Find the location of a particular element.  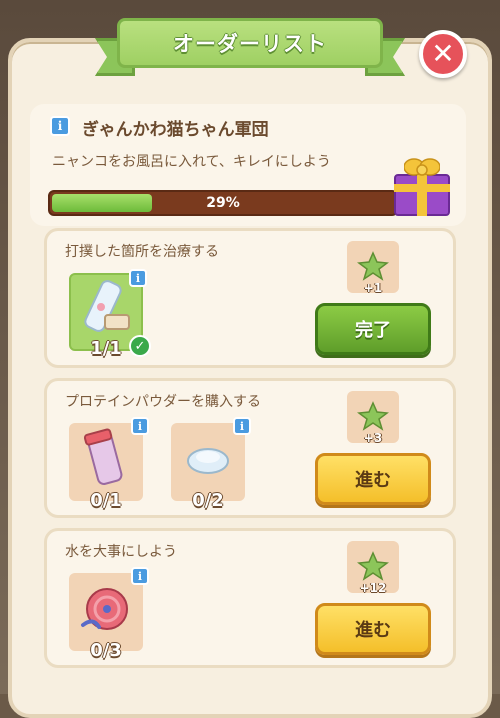

item-count: 0/2 is located at coordinates (208, 500).